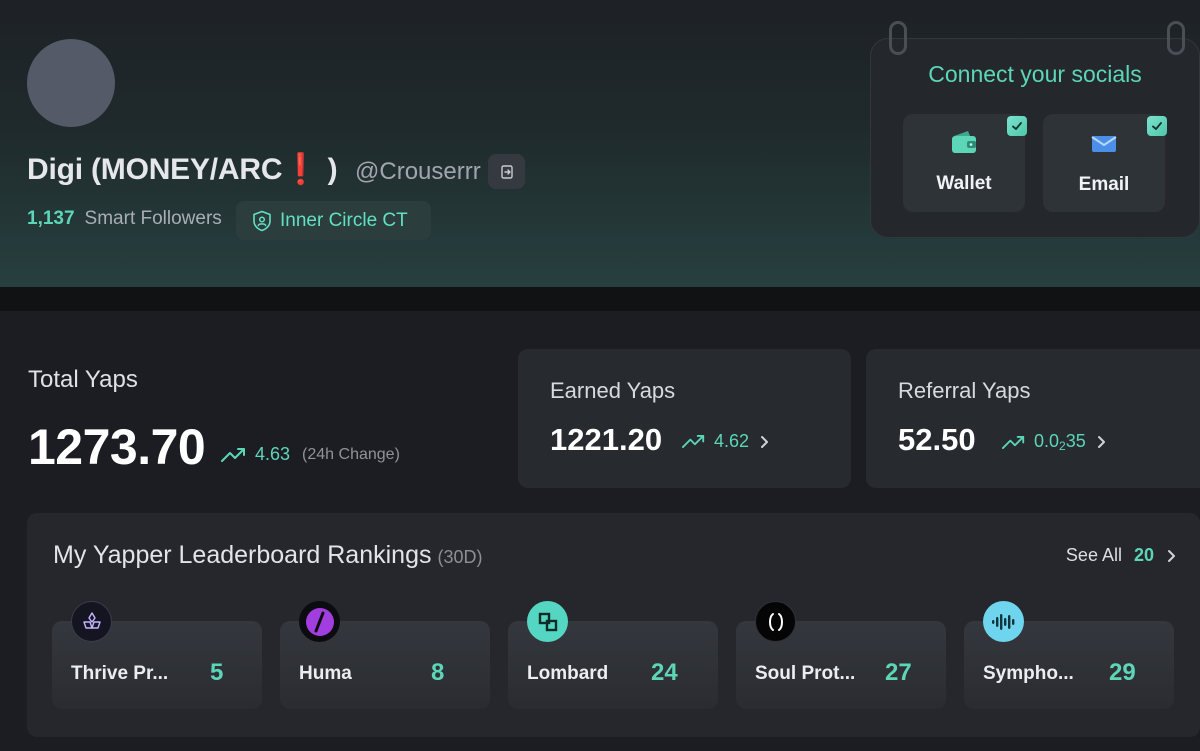 Image resolution: width=1200 pixels, height=751 pixels. What do you see at coordinates (1075, 441) in the screenshot?
I see `referral-change-suffix: 35` at bounding box center [1075, 441].